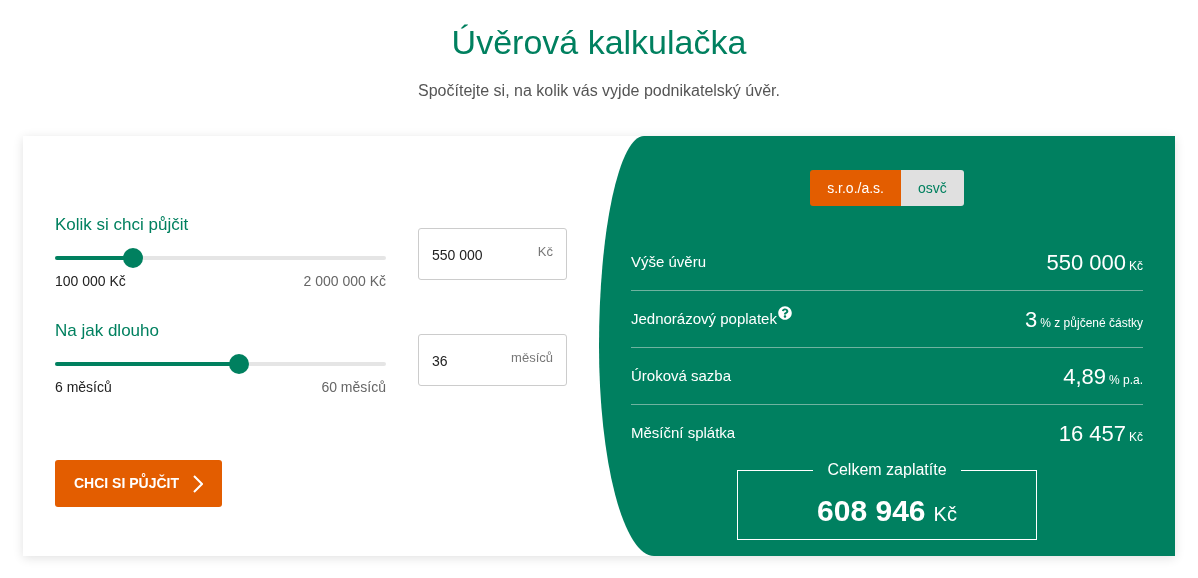 Image resolution: width=1198 pixels, height=578 pixels. What do you see at coordinates (344, 281) in the screenshot?
I see `slider-max-label: 2 000 000 Kč` at bounding box center [344, 281].